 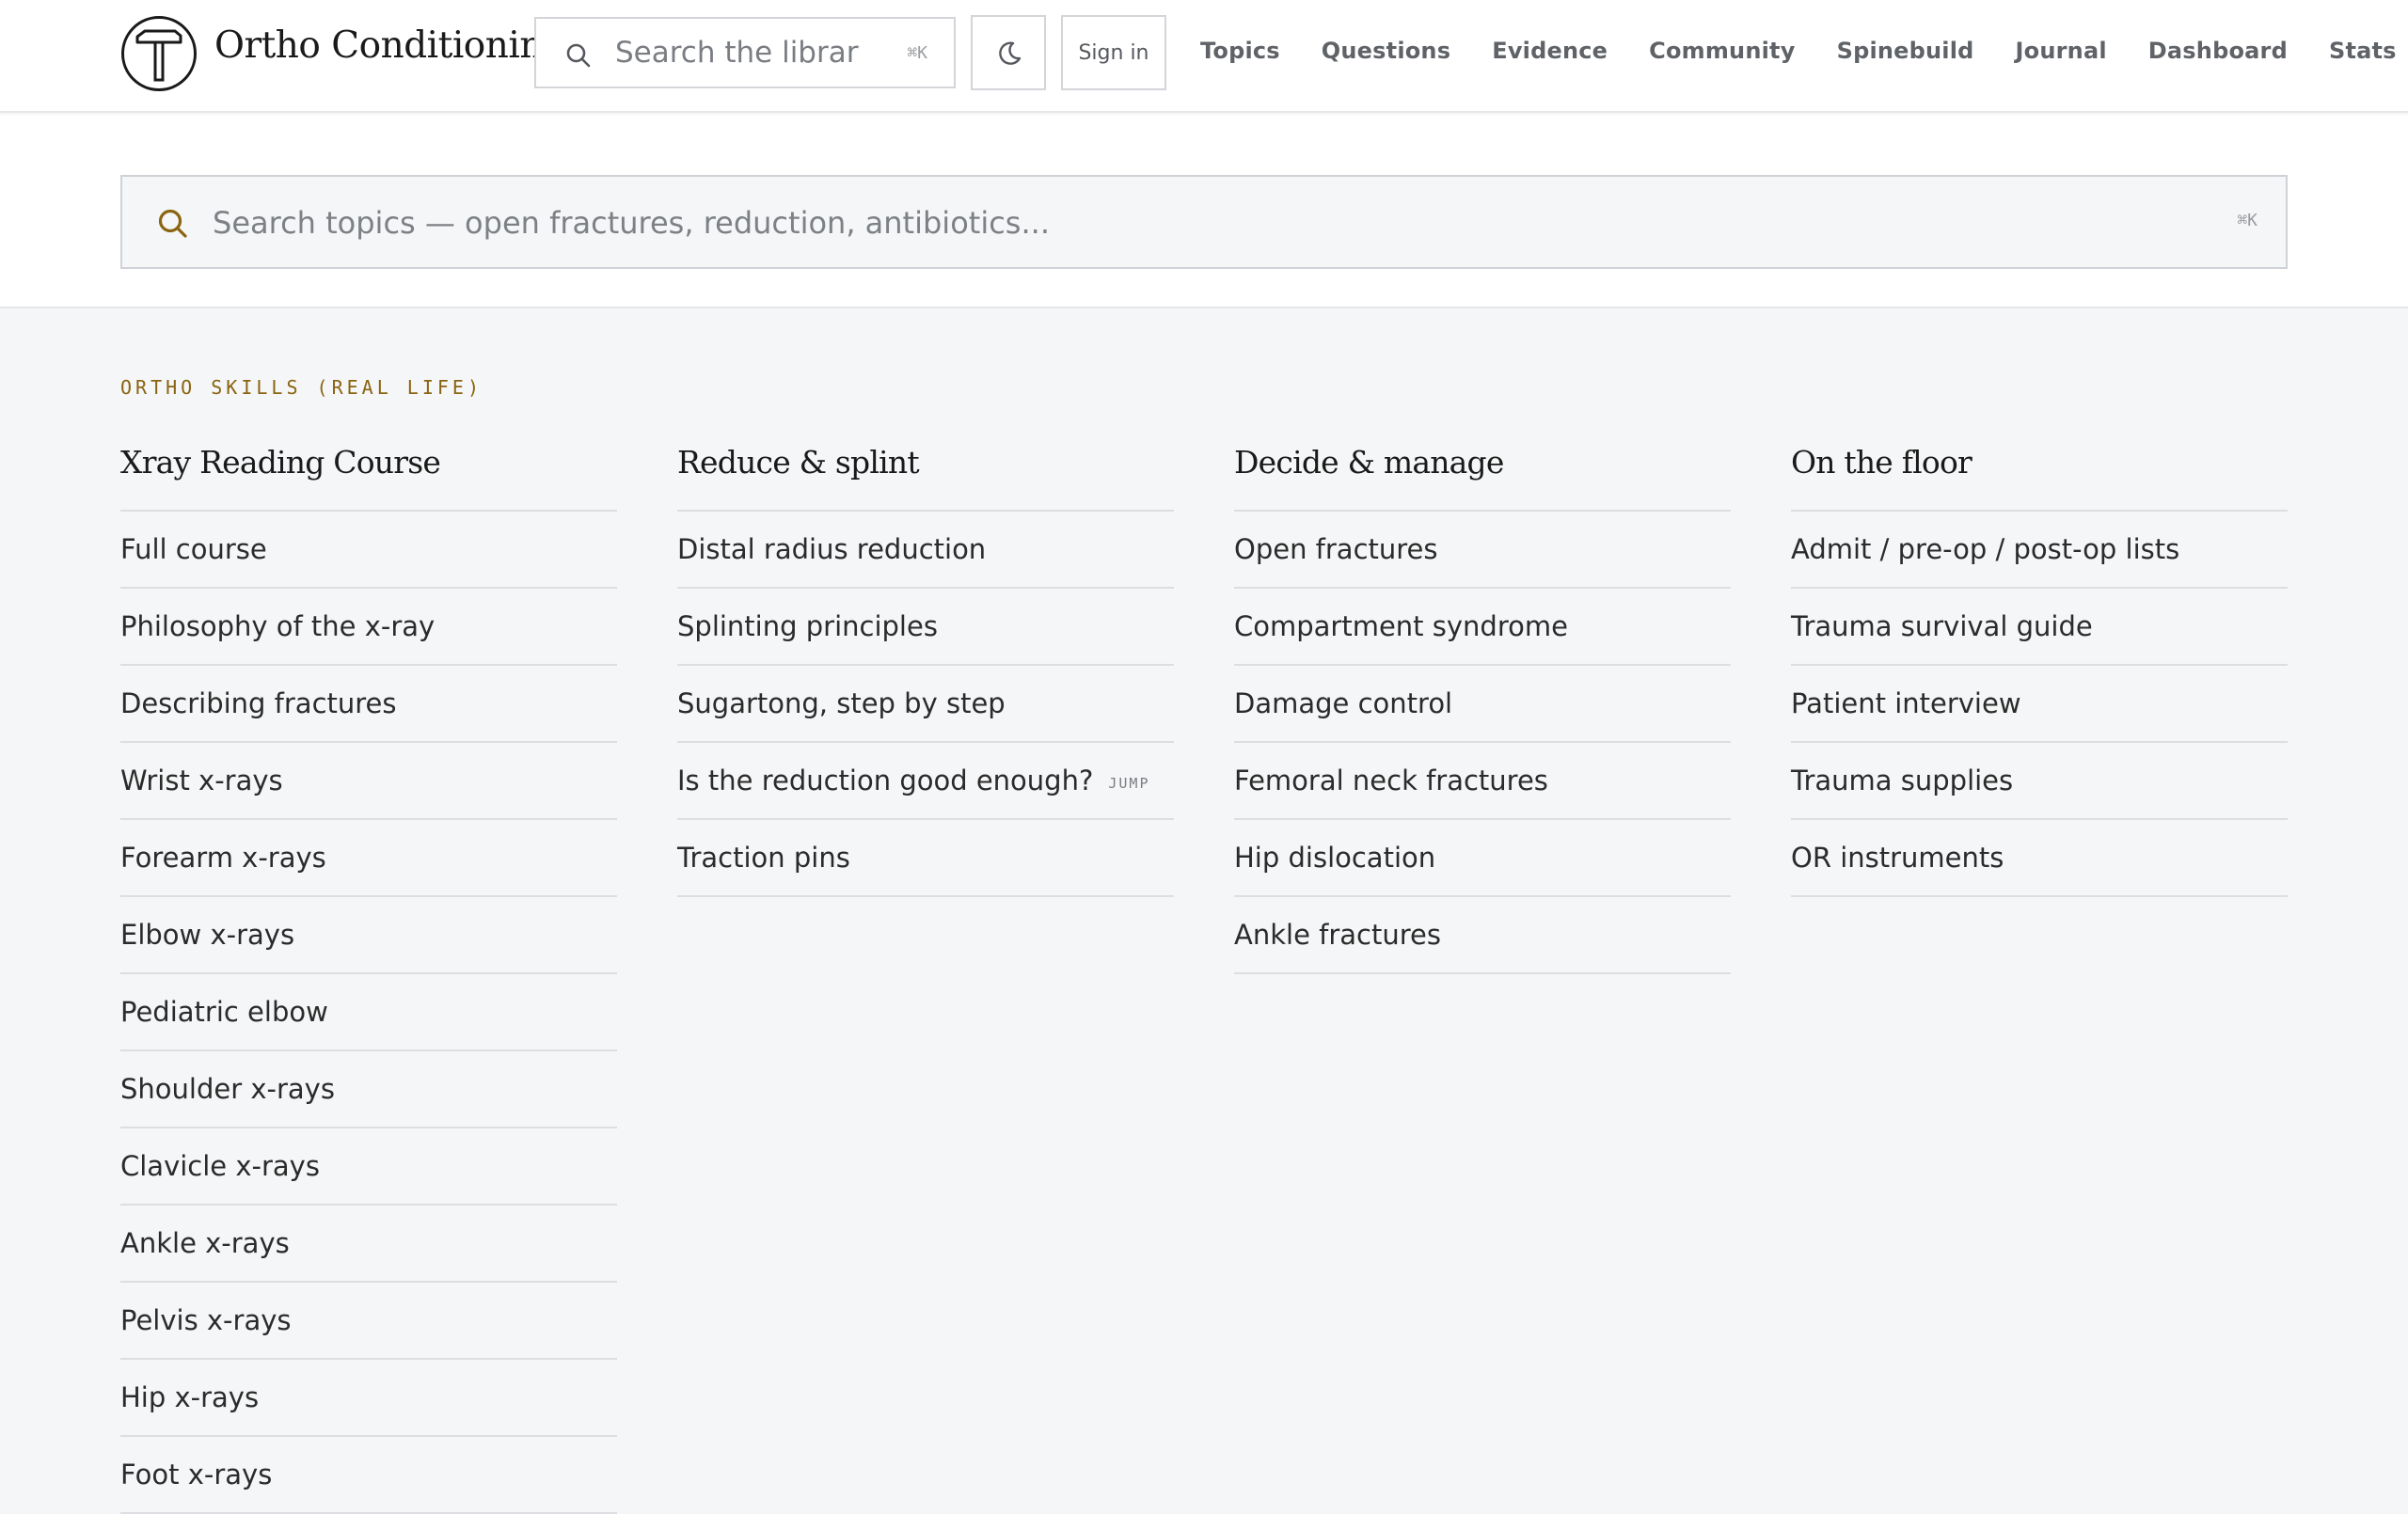 I want to click on topic-link-label: Is the reduction good enough?, so click(x=886, y=780).